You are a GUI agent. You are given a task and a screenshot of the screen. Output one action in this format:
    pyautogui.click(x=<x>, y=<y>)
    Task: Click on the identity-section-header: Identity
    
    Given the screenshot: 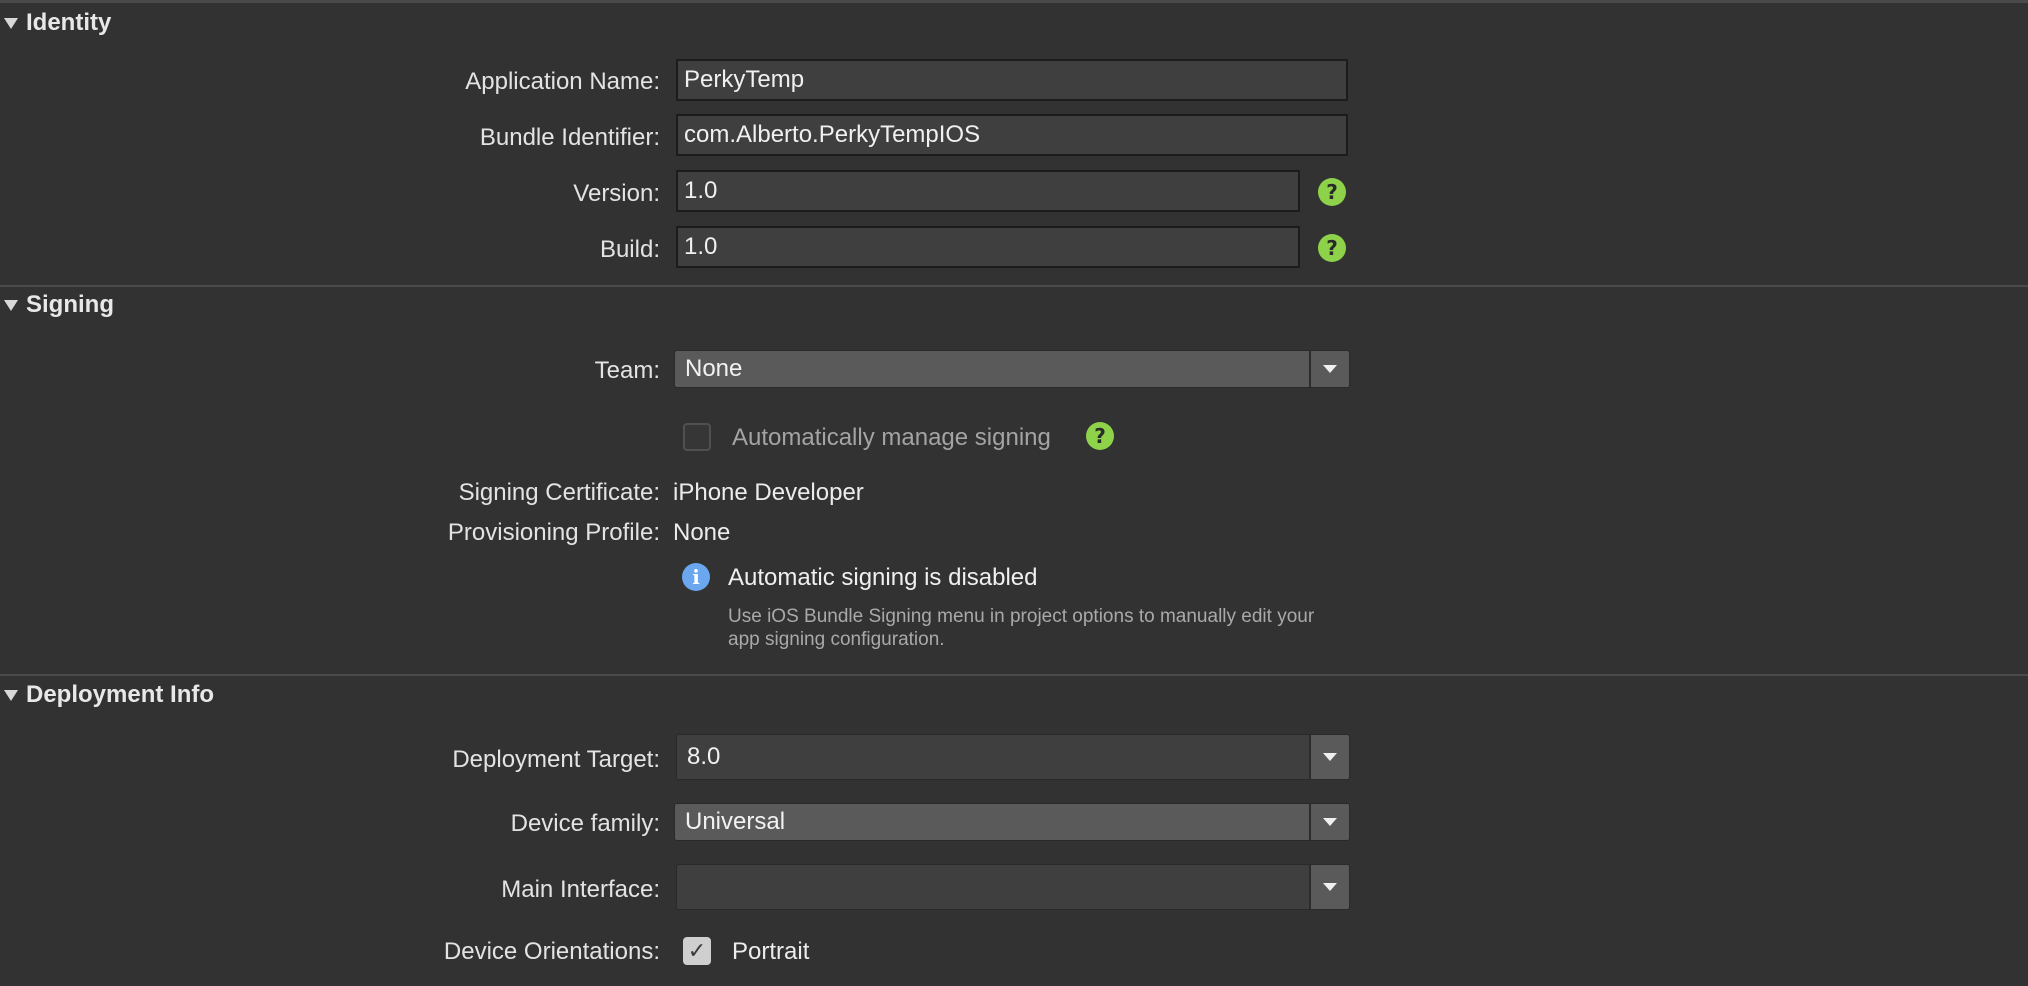 What is the action you would take?
    pyautogui.click(x=57, y=23)
    